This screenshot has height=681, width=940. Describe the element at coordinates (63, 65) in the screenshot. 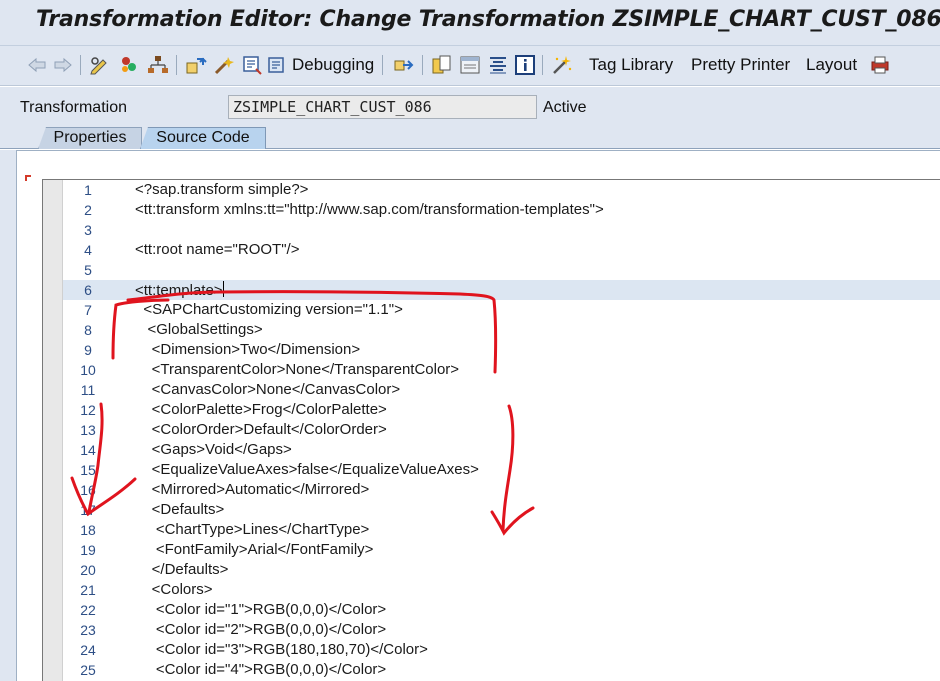

I see `forward-icon` at that location.